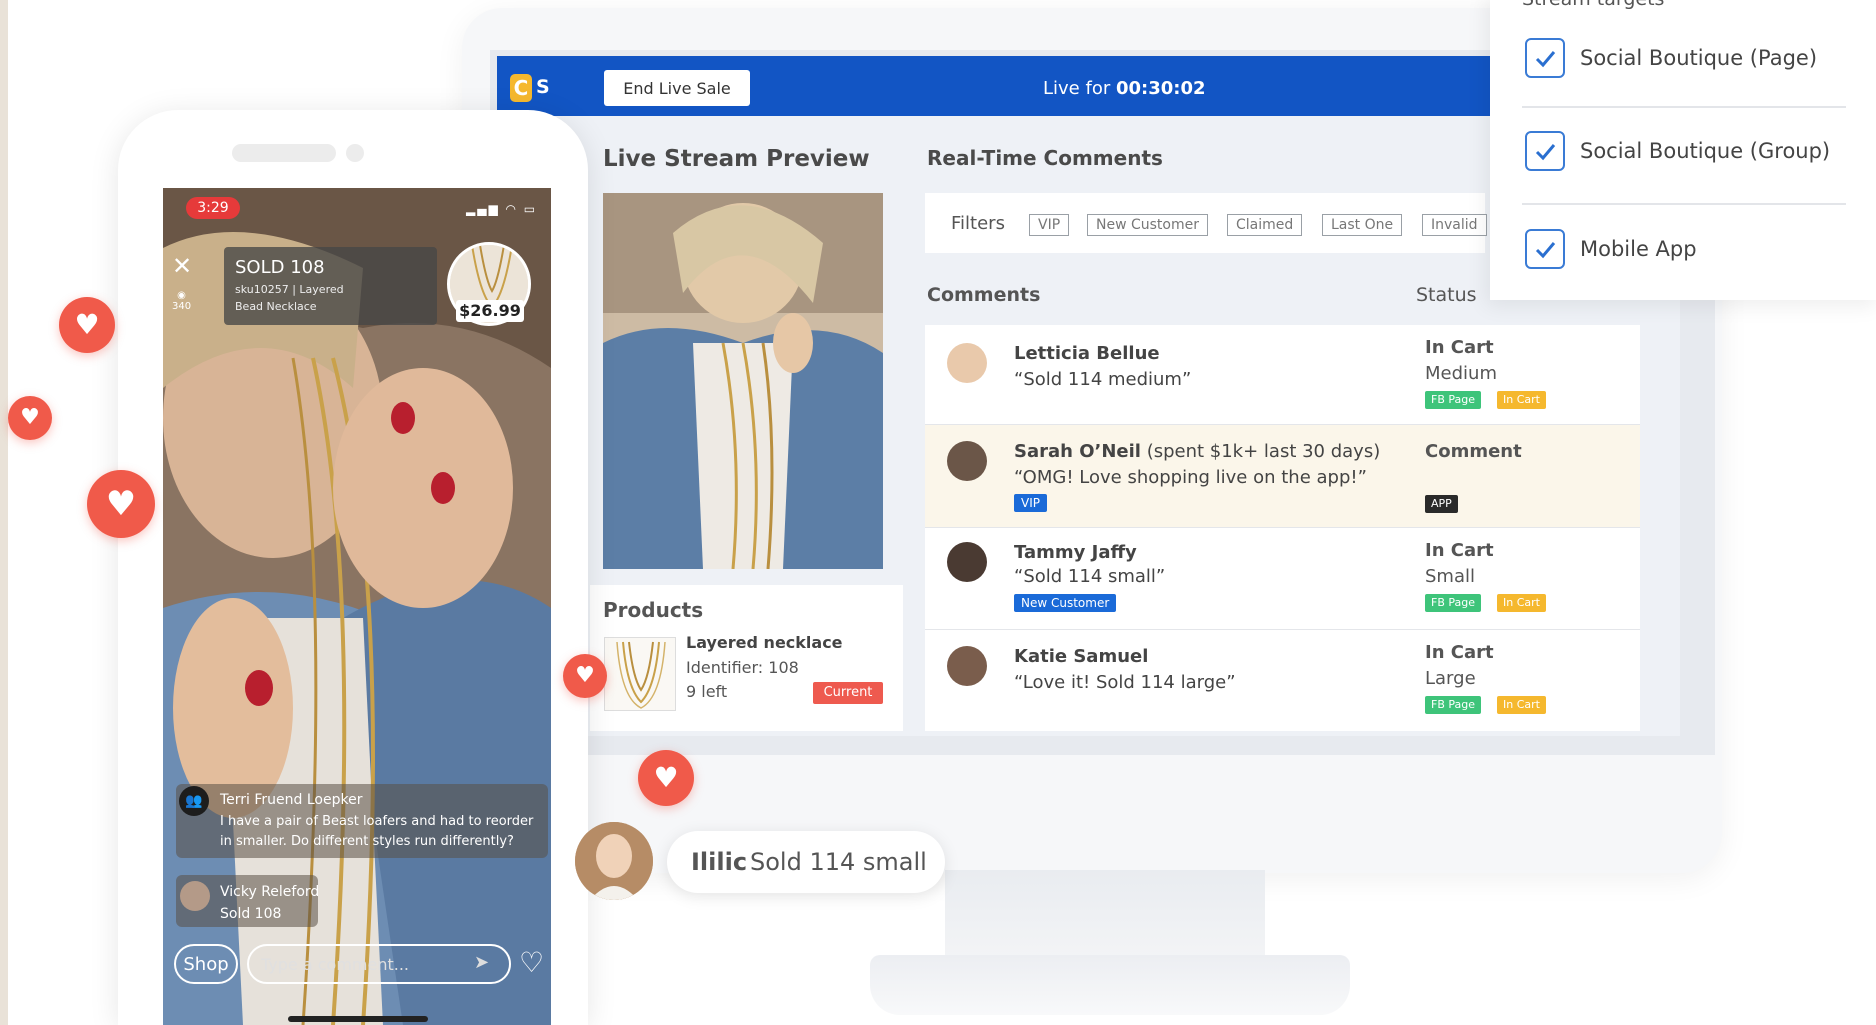 This screenshot has width=1876, height=1025. Describe the element at coordinates (1699, 58) in the screenshot. I see `target-label: Social Boutique (Page)` at that location.